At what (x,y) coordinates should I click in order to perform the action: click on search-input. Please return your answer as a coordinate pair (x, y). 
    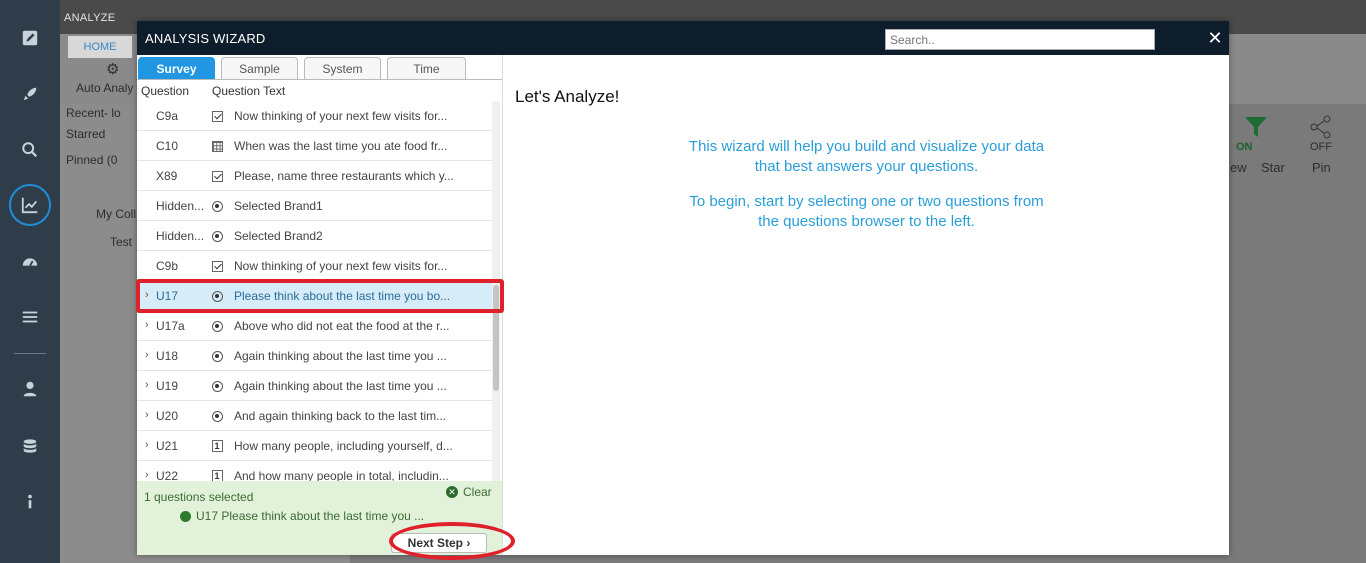
    Looking at the image, I should click on (1020, 39).